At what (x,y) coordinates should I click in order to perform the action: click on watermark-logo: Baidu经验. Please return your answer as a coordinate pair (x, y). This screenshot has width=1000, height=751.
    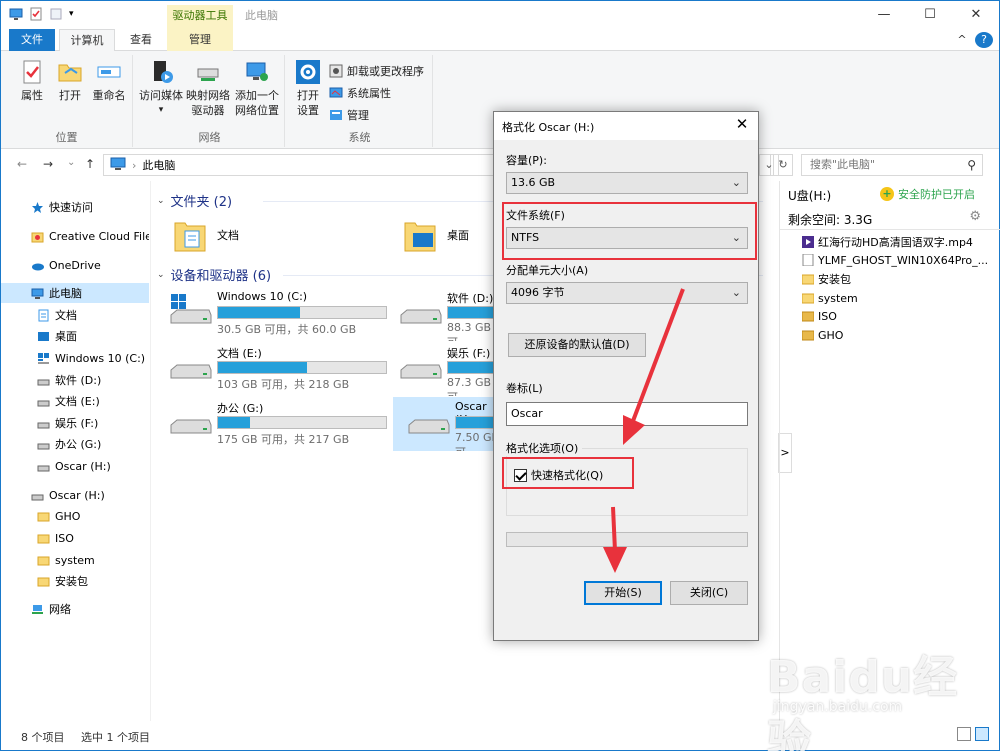
    Looking at the image, I should click on (863, 701).